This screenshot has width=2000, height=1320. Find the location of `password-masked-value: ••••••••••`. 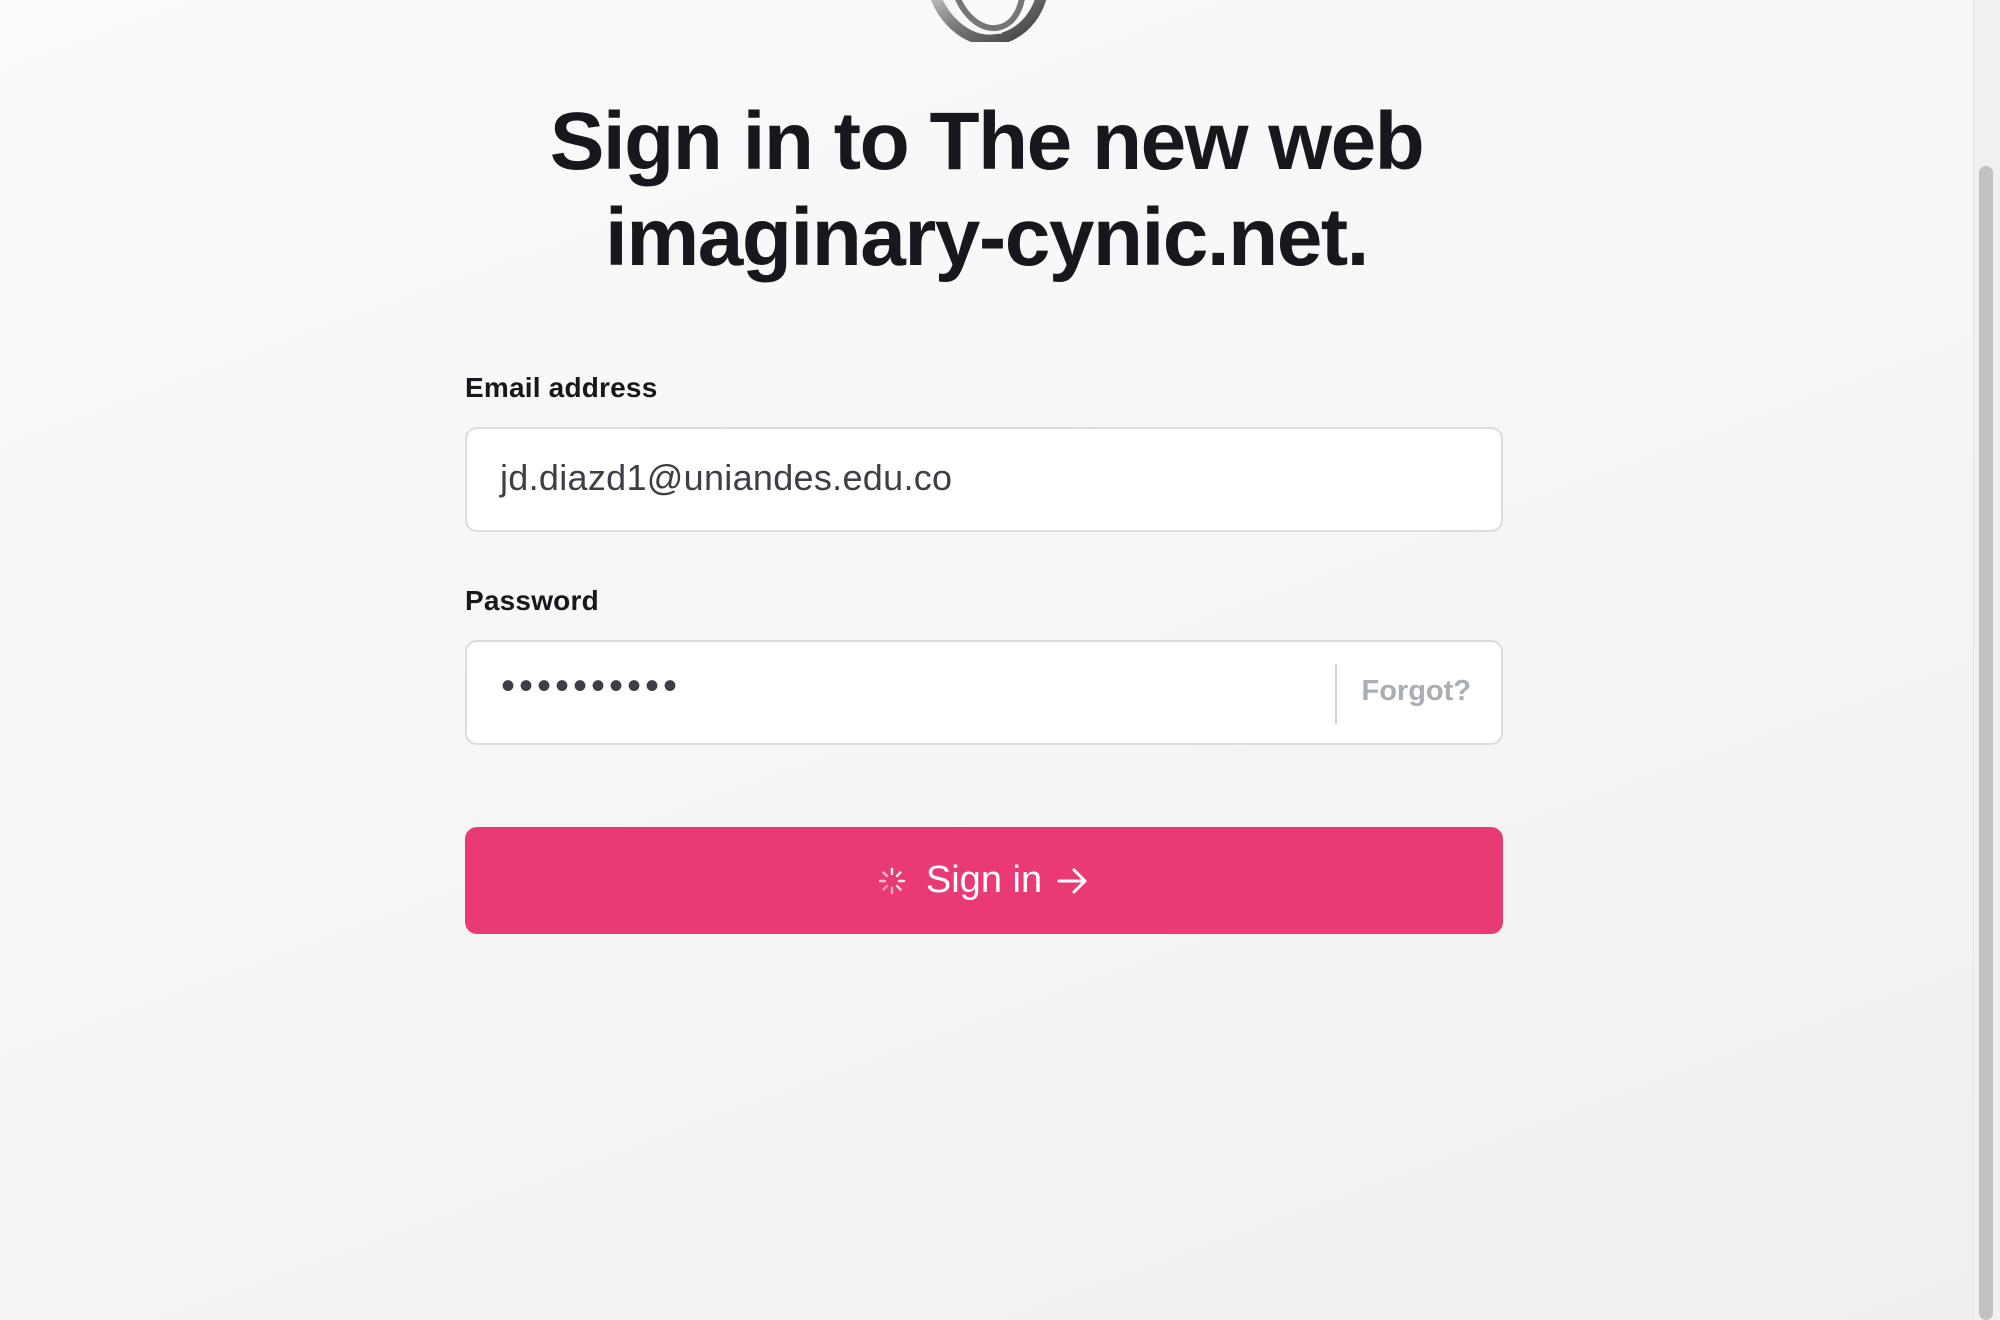

password-masked-value: •••••••••• is located at coordinates (591, 686).